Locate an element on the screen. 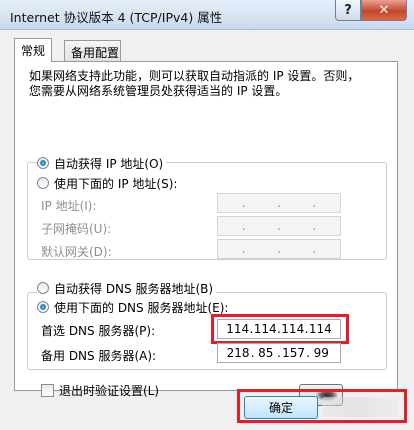 This screenshot has width=414, height=430. radio-auto-ip: 自动获得 IP 地址(O) is located at coordinates (102, 163).